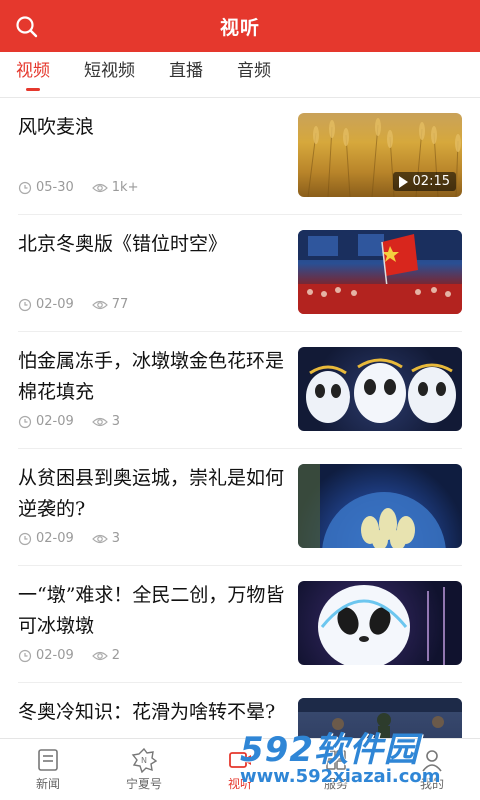 The image size is (480, 800). I want to click on views-text: 77, so click(120, 304).